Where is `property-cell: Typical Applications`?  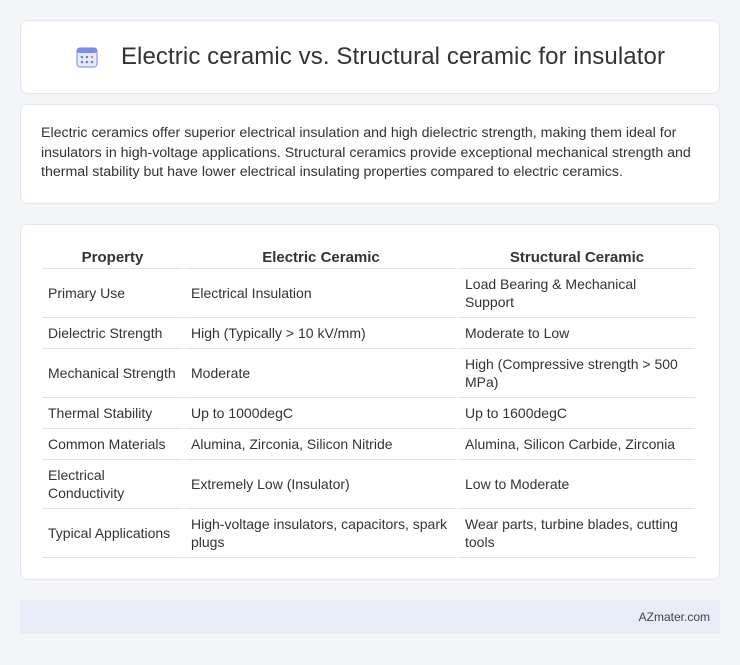 property-cell: Typical Applications is located at coordinates (112, 533).